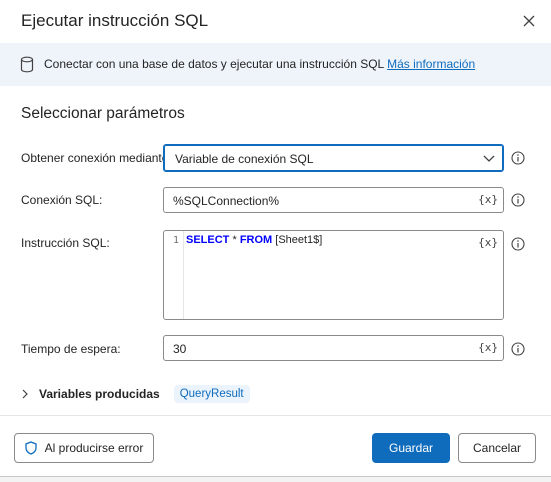  What do you see at coordinates (497, 448) in the screenshot?
I see `cancel-button: Cancelar` at bounding box center [497, 448].